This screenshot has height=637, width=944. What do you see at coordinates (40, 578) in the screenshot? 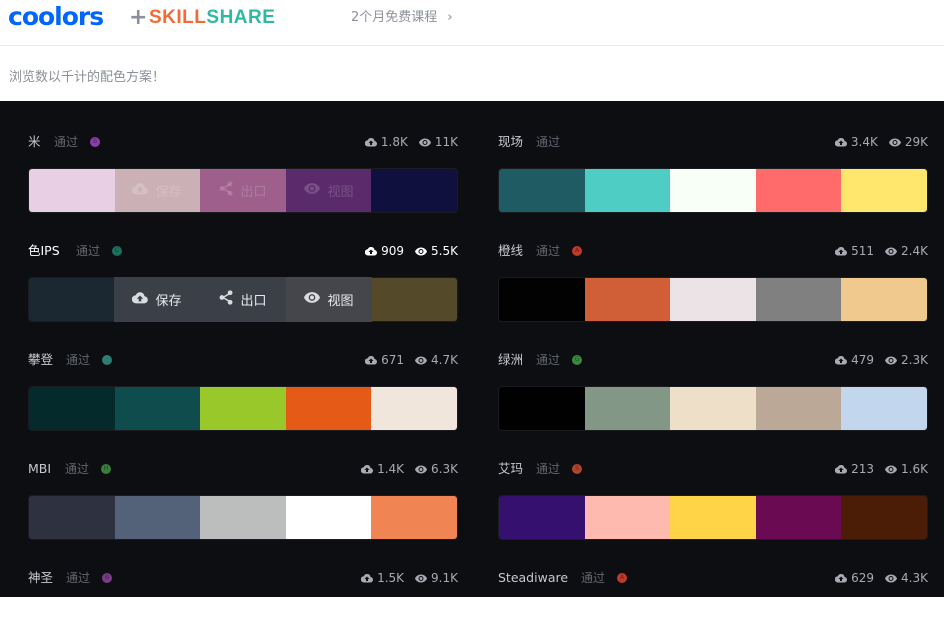
I see `palette-name: 神圣` at bounding box center [40, 578].